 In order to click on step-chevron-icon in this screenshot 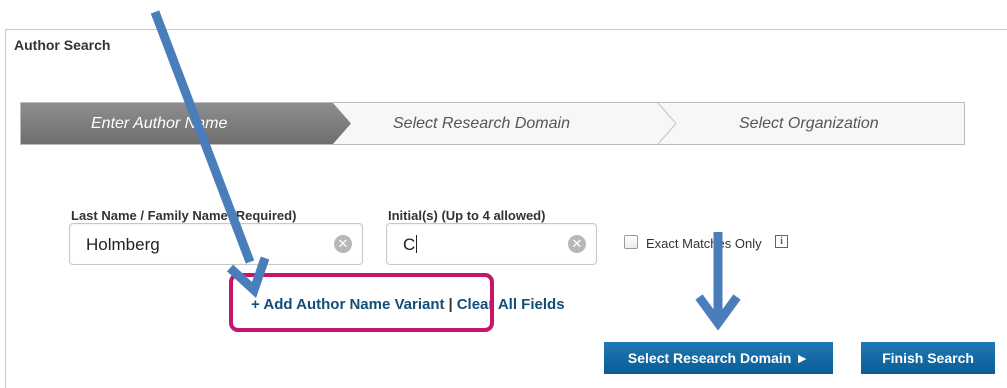, I will do `click(667, 123)`.